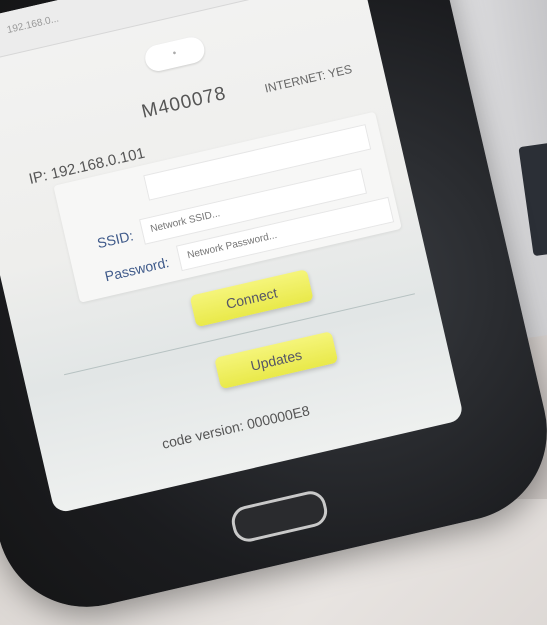 The height and width of the screenshot is (625, 547). Describe the element at coordinates (279, 516) in the screenshot. I see `phone-home-button` at that location.